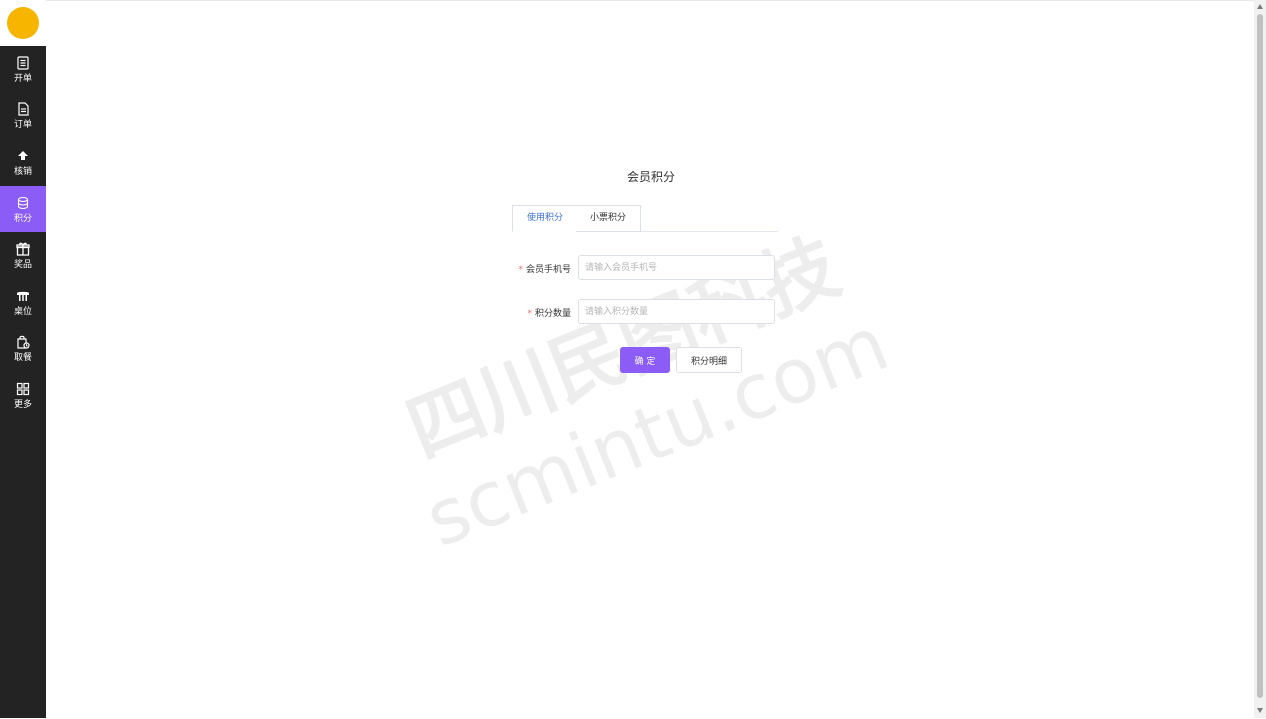  I want to click on sidebar-item-more: 更多, so click(23, 395).